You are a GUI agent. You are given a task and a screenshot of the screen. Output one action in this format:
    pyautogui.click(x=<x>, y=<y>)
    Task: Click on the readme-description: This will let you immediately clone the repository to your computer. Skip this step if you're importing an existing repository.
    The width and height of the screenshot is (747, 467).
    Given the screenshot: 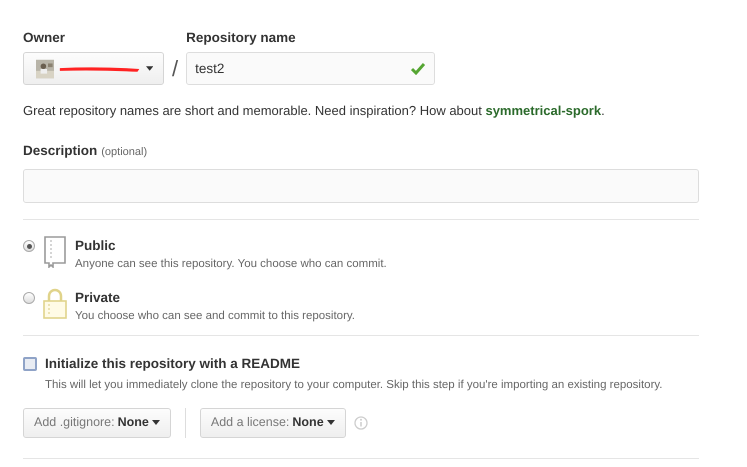 What is the action you would take?
    pyautogui.click(x=354, y=386)
    